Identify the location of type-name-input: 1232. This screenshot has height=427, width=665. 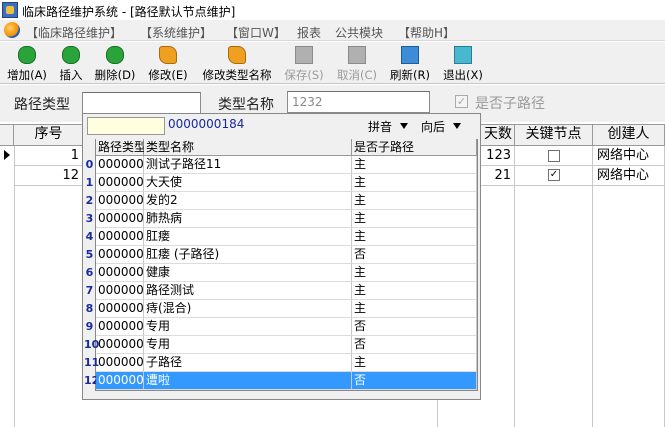
(358, 102).